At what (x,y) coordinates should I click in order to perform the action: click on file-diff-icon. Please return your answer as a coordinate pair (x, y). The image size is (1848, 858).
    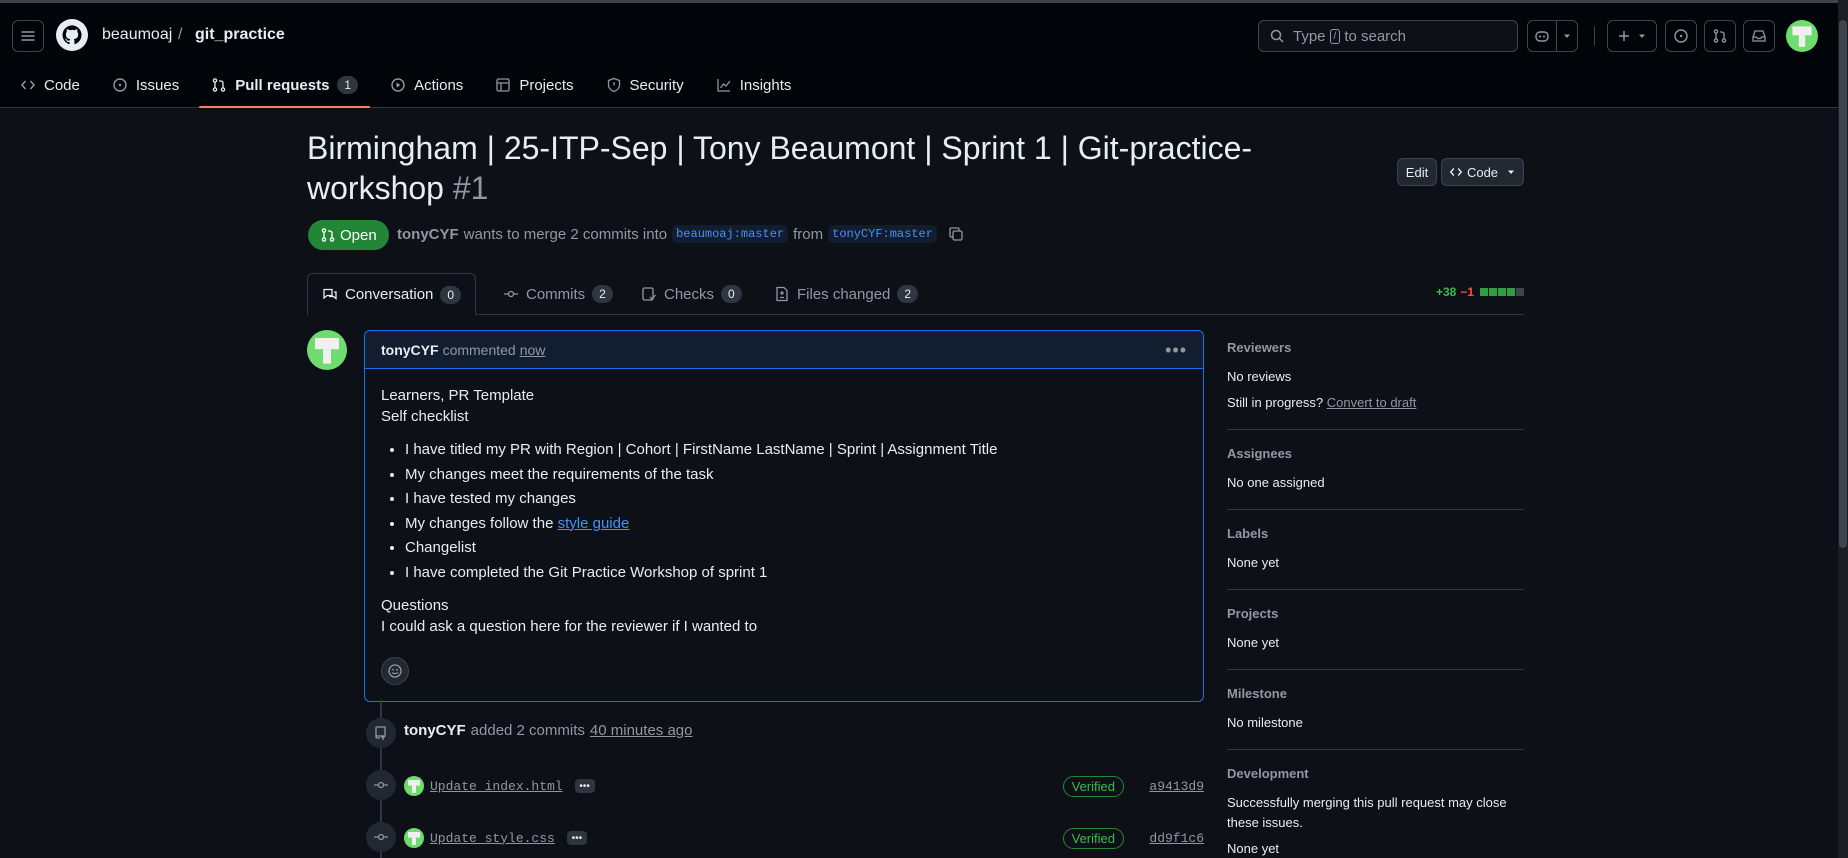
    Looking at the image, I should click on (782, 294).